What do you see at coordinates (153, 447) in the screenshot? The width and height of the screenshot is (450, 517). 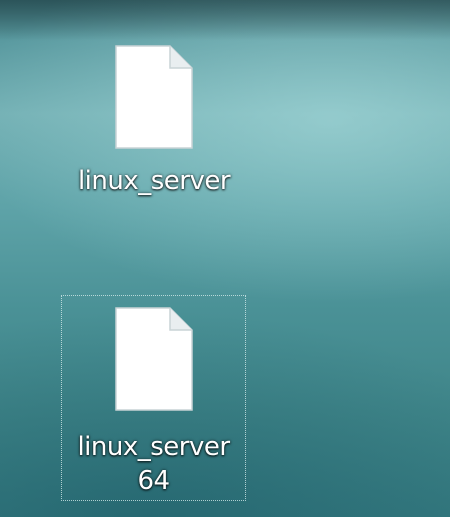 I see `file-name-line-1: linux_server` at bounding box center [153, 447].